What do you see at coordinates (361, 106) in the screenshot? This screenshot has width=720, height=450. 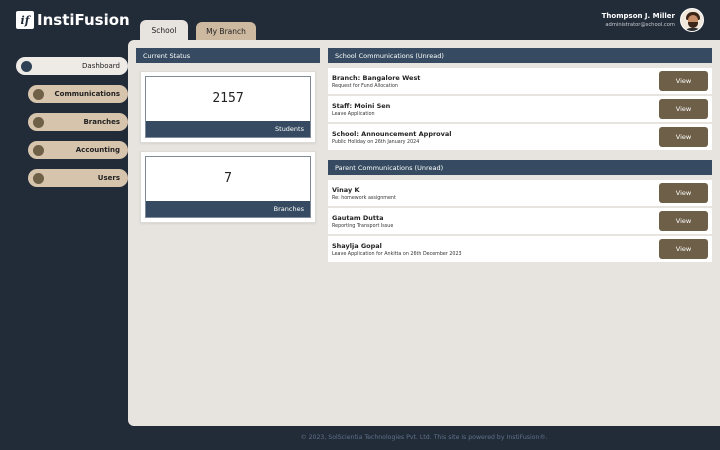 I see `comm-title: Staff: Moini Sen` at bounding box center [361, 106].